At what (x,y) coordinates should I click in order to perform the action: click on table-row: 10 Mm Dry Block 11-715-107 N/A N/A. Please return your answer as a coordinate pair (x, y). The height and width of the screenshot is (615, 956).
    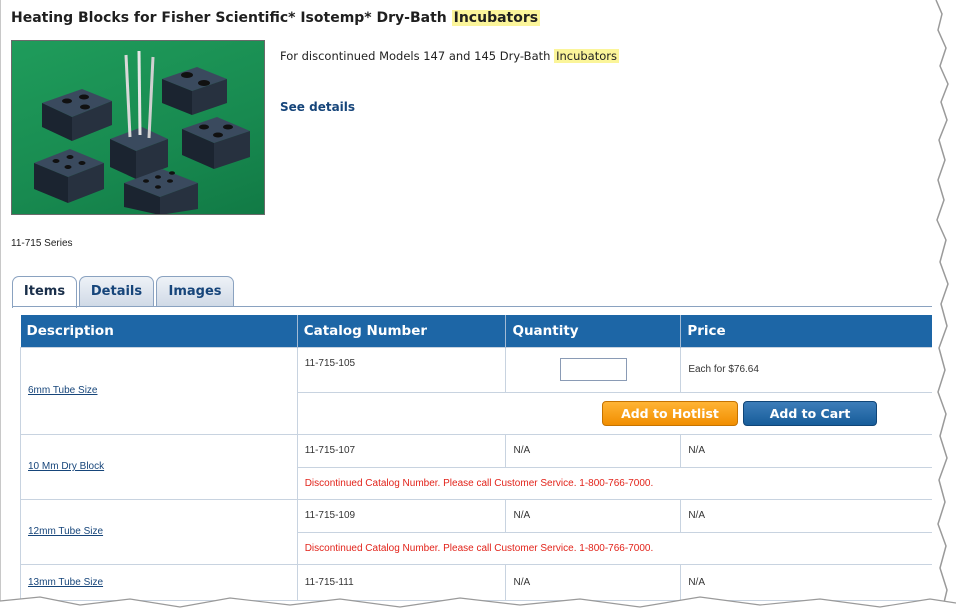
    Looking at the image, I should click on (477, 466).